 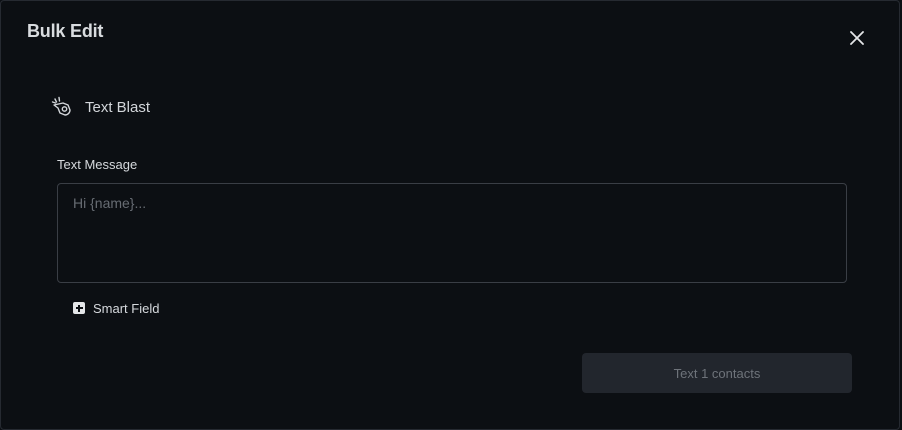 What do you see at coordinates (79, 308) in the screenshot?
I see `plus-square-icon` at bounding box center [79, 308].